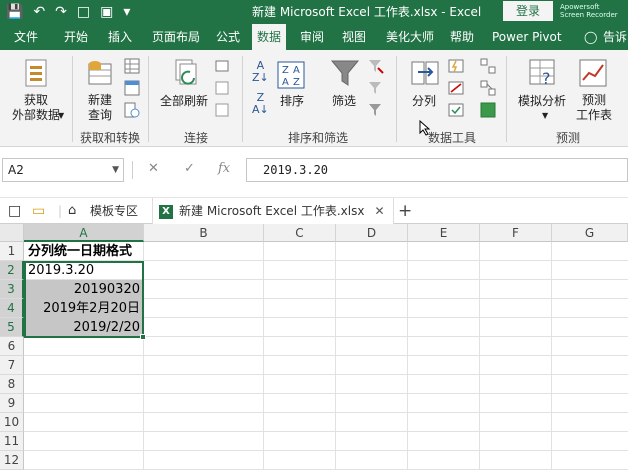 The height and width of the screenshot is (470, 628). What do you see at coordinates (312, 37) in the screenshot?
I see `tab-review: 审阅` at bounding box center [312, 37].